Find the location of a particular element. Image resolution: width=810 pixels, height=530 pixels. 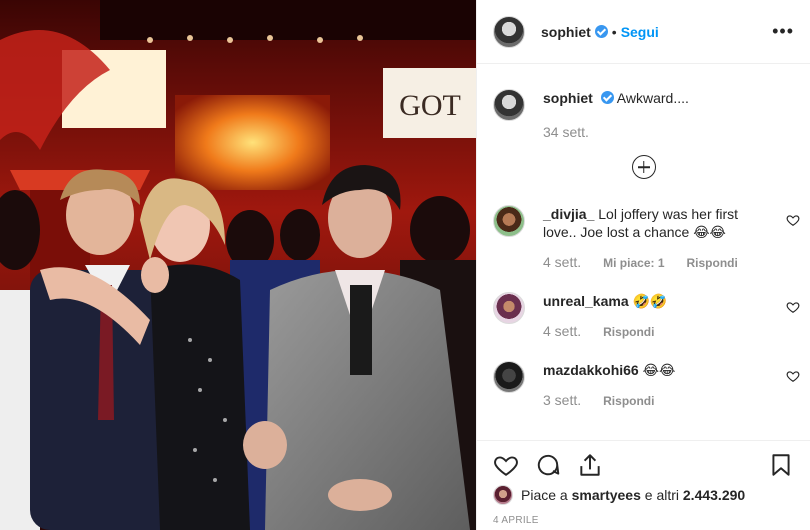

bookmark-icon is located at coordinates (781, 465).